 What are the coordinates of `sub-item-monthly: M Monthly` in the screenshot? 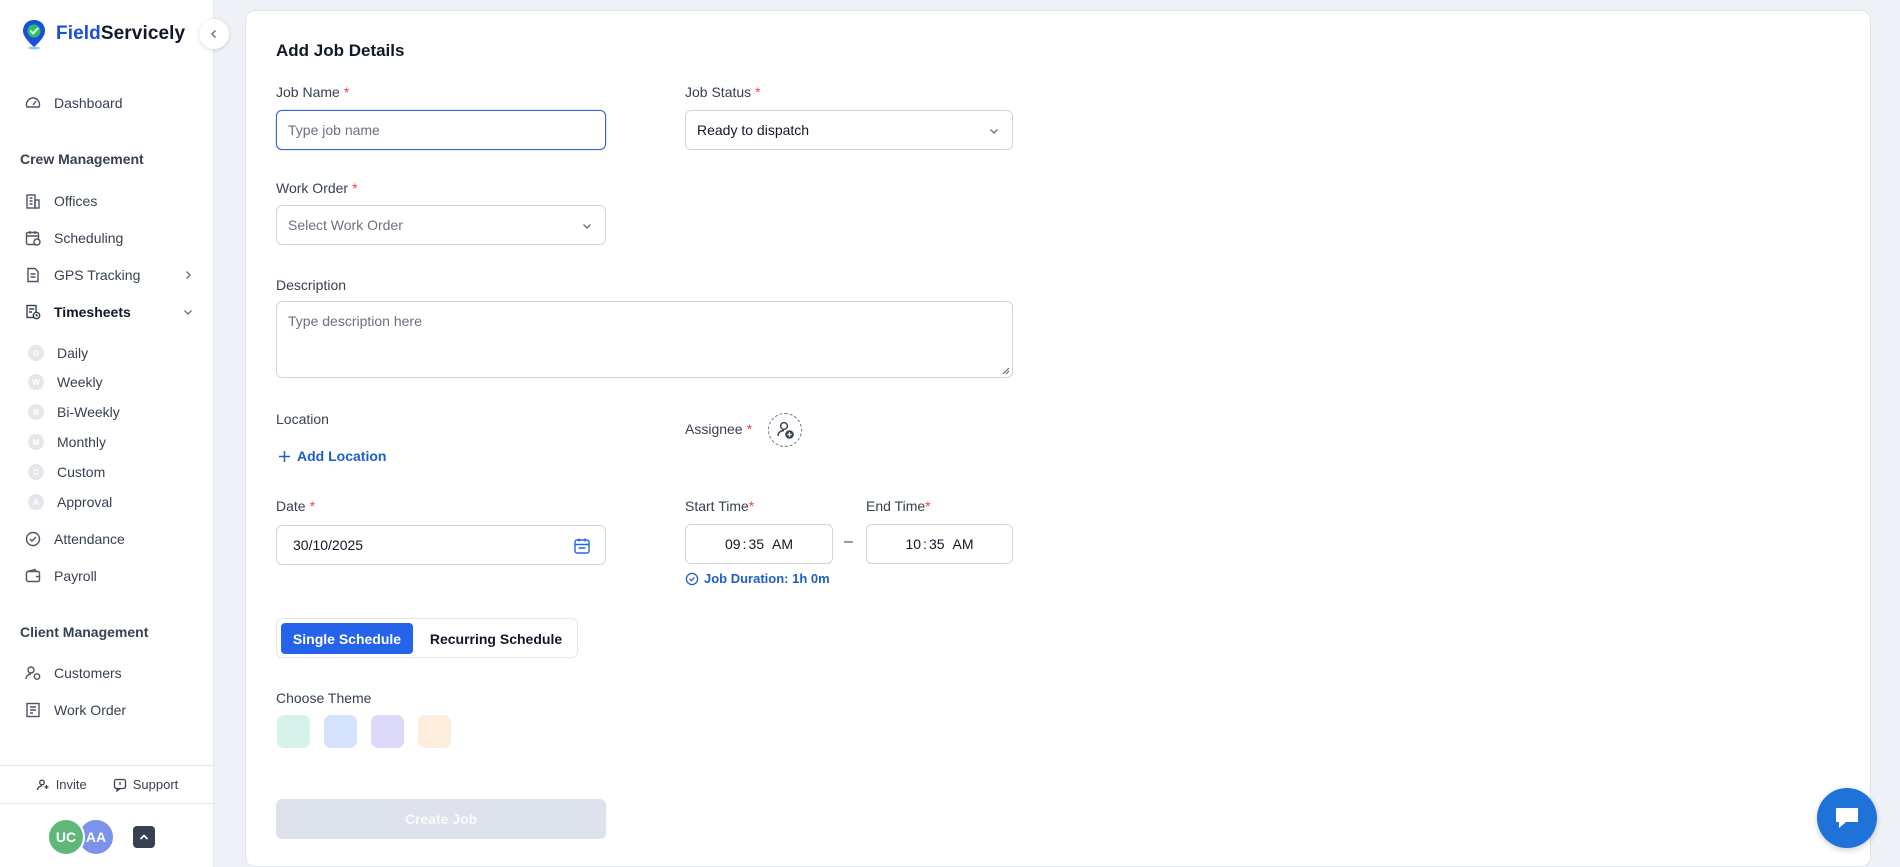 It's located at (67, 442).